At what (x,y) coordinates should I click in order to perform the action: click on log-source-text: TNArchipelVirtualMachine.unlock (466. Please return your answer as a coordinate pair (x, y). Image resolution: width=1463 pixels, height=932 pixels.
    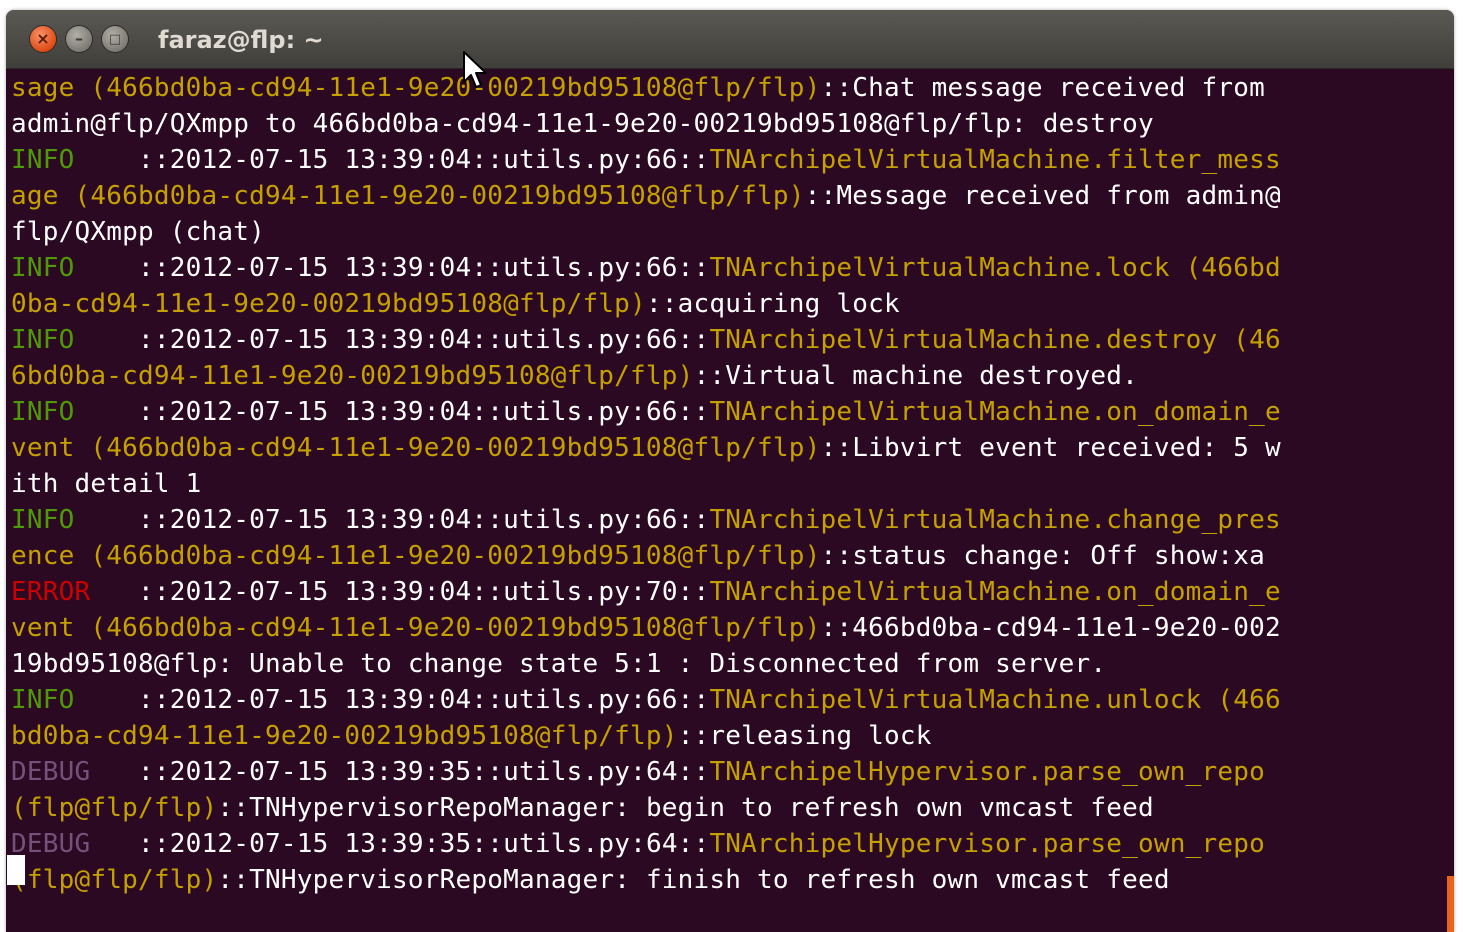
    Looking at the image, I should click on (995, 700).